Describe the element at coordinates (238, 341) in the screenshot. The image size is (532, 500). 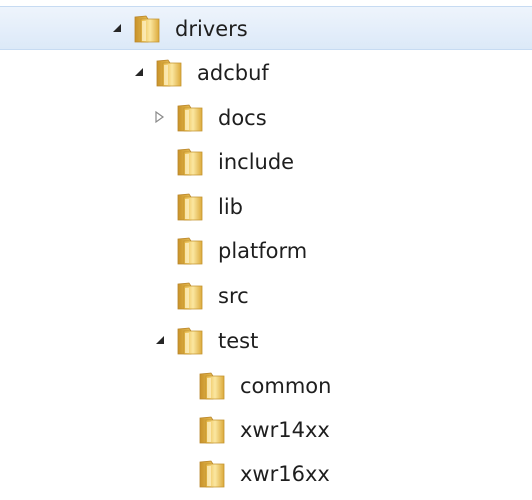
I see `tree-item-label: test` at that location.